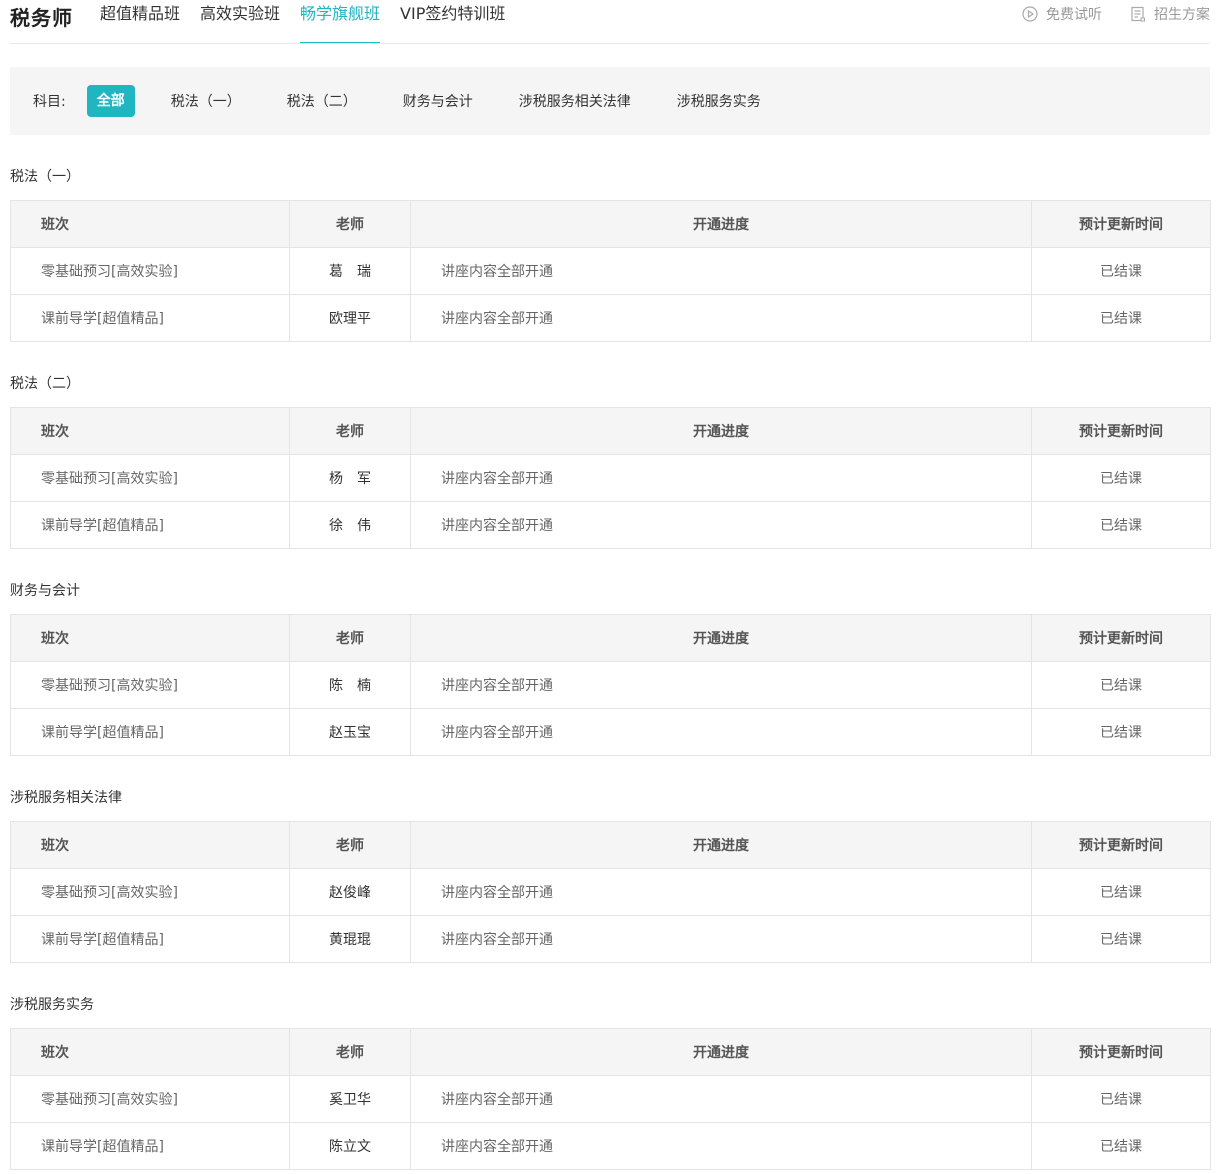 The height and width of the screenshot is (1174, 1218). Describe the element at coordinates (350, 478) in the screenshot. I see `cell-teacher: 杨 军` at that location.